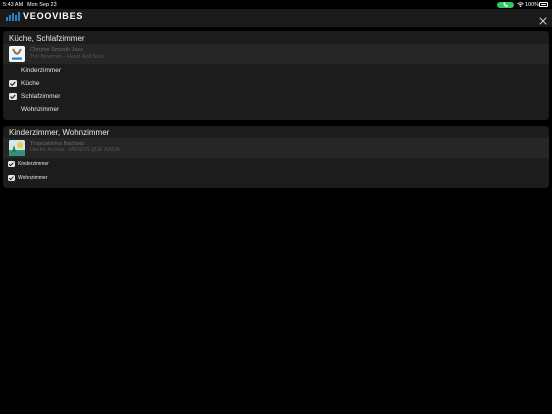 This screenshot has width=552, height=414. Describe the element at coordinates (56, 49) in the screenshot. I see `track-title: Chrome Smooth Jazz` at that location.